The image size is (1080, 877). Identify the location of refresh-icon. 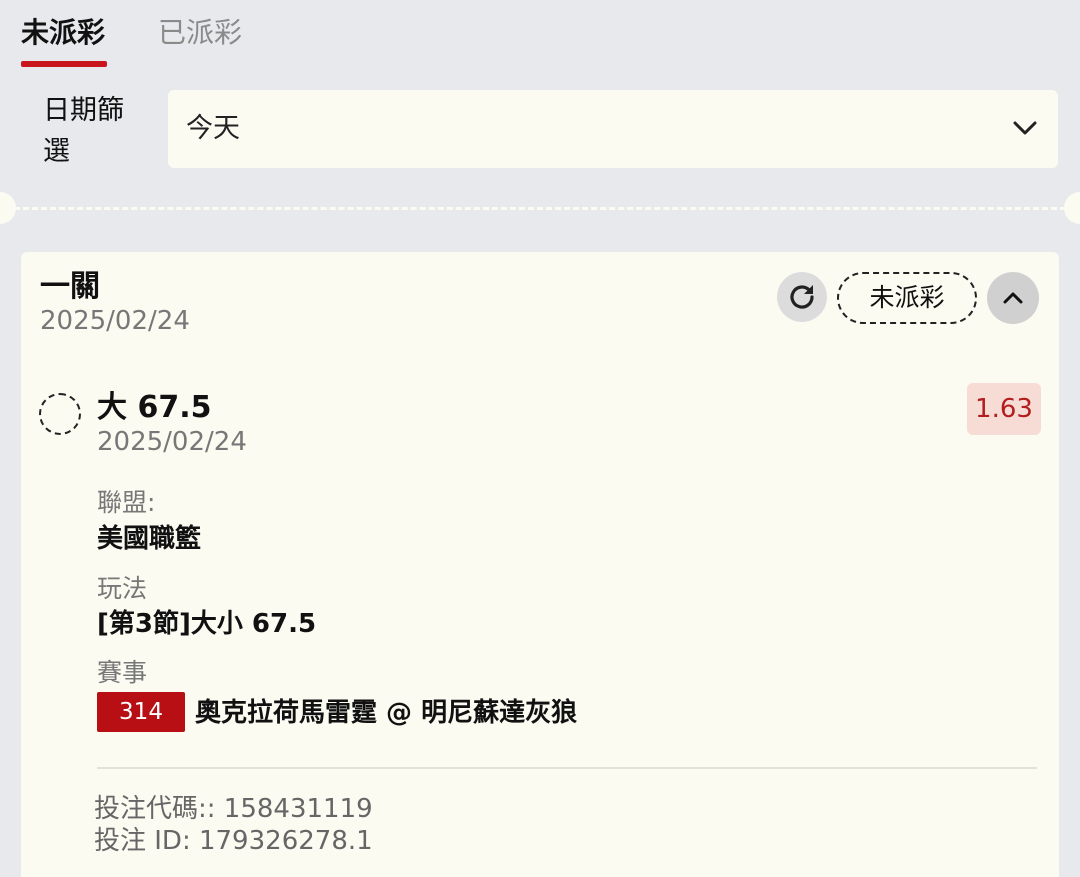
(802, 297).